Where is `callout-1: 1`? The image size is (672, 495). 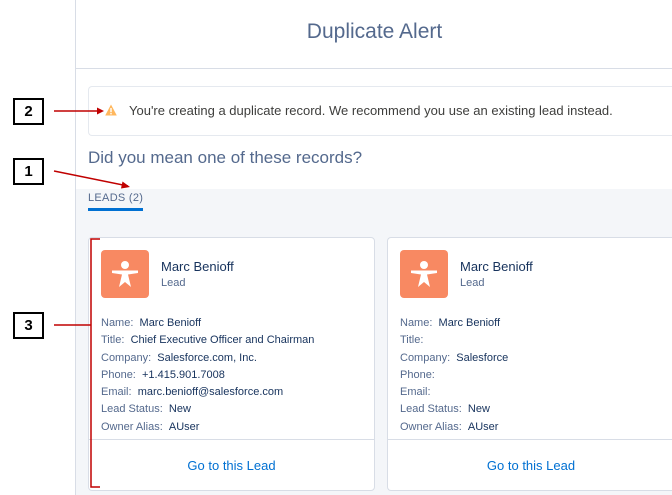 callout-1: 1 is located at coordinates (28, 171).